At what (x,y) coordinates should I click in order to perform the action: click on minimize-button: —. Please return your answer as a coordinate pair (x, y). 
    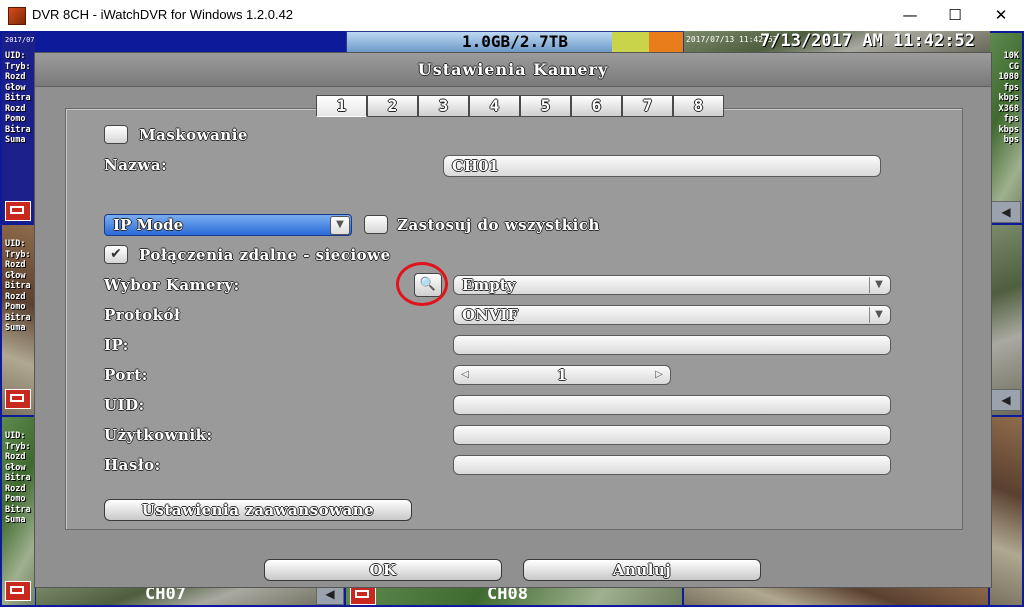
    Looking at the image, I should click on (910, 15).